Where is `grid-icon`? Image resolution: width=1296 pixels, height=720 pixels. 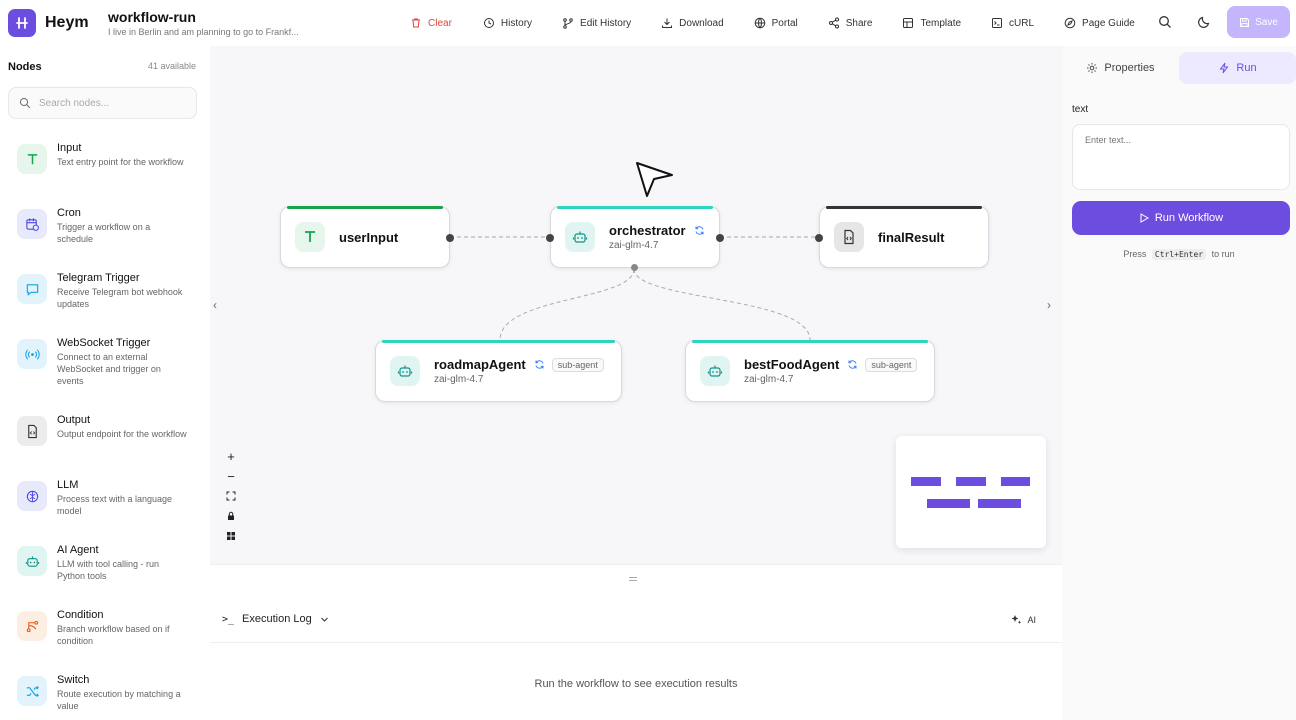 grid-icon is located at coordinates (231, 536).